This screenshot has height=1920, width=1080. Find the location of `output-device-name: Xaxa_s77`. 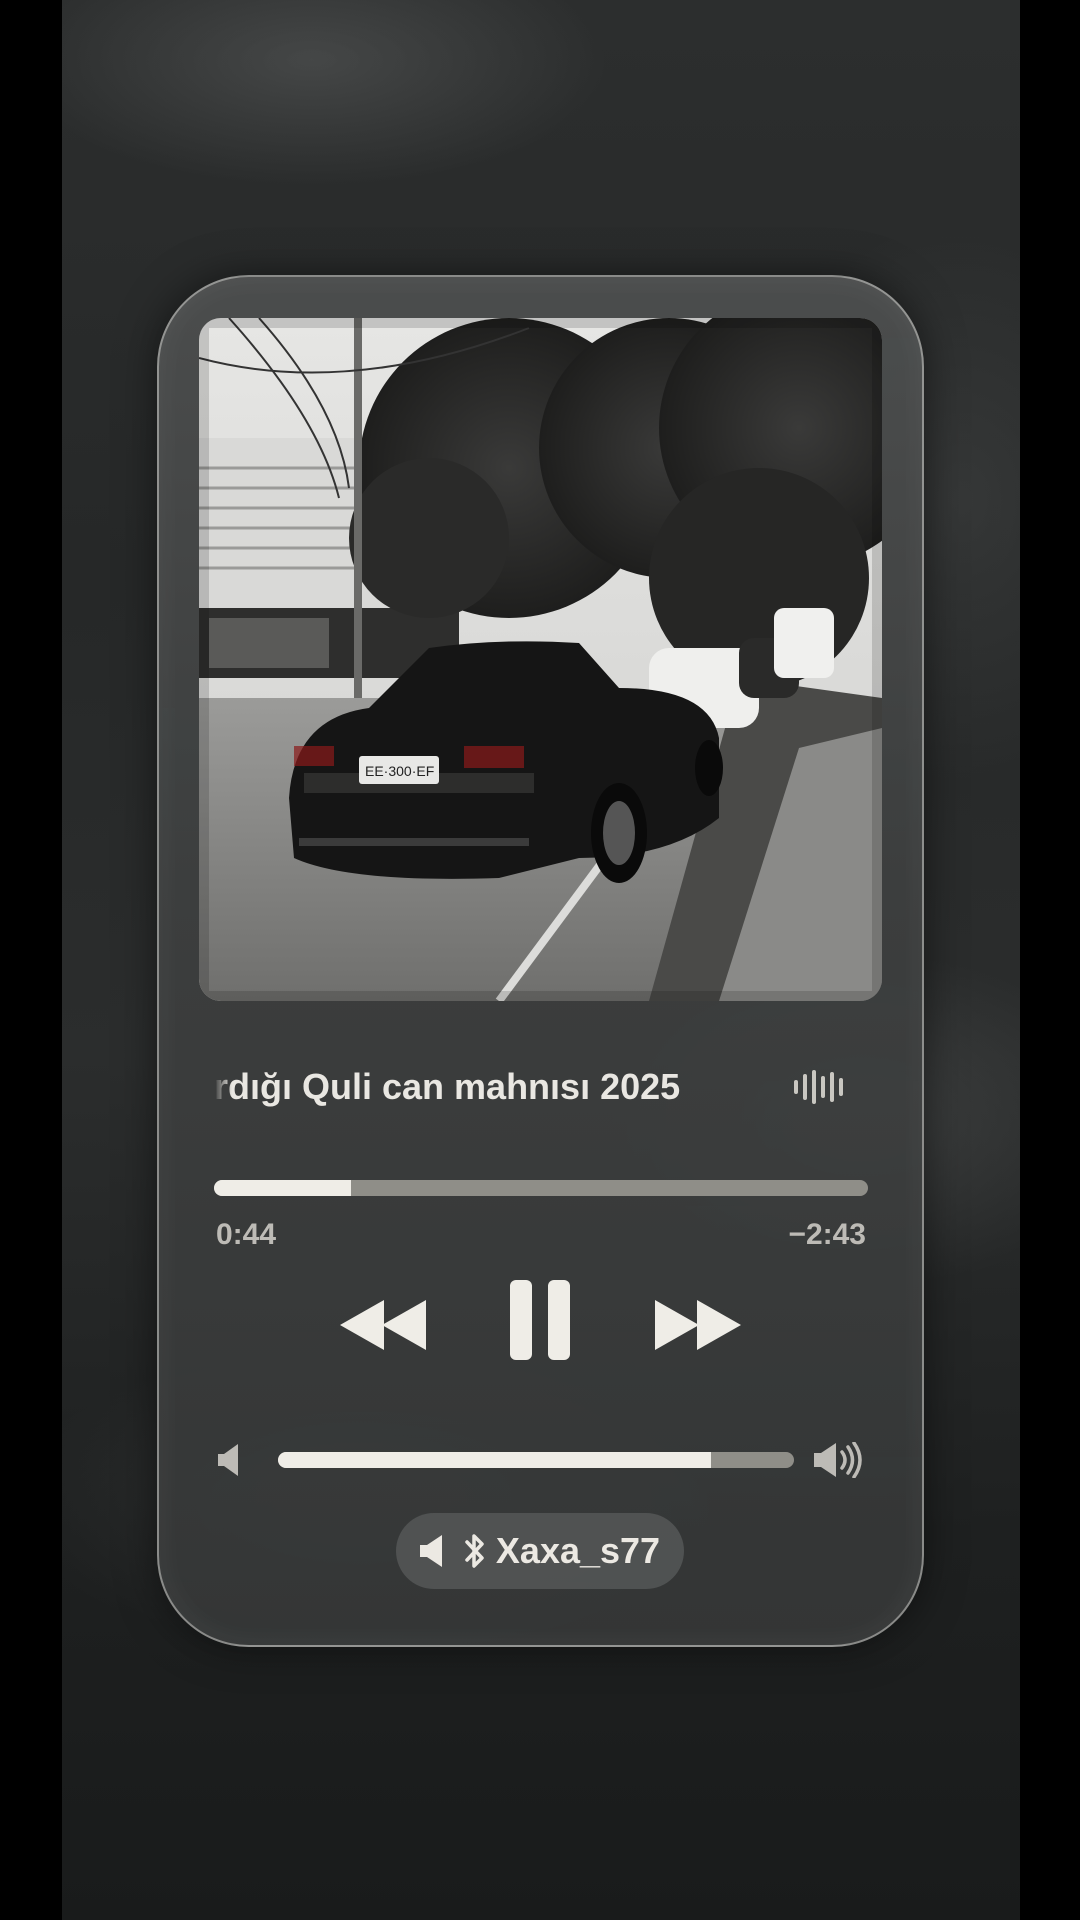

output-device-name: Xaxa_s77 is located at coordinates (578, 1550).